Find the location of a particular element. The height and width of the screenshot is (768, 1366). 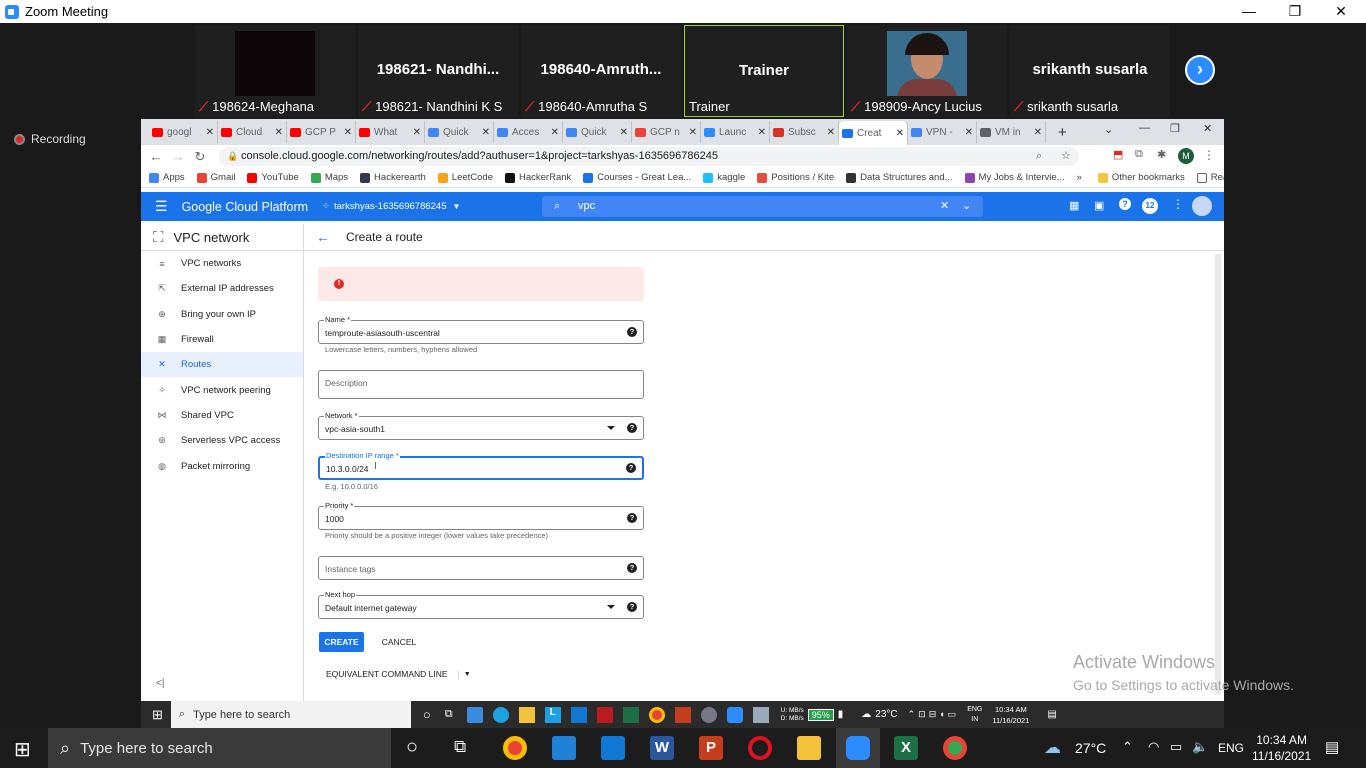

equivalent-command-line-button: EQUIVALENT COMMAND LINE | ▼ is located at coordinates (398, 674).